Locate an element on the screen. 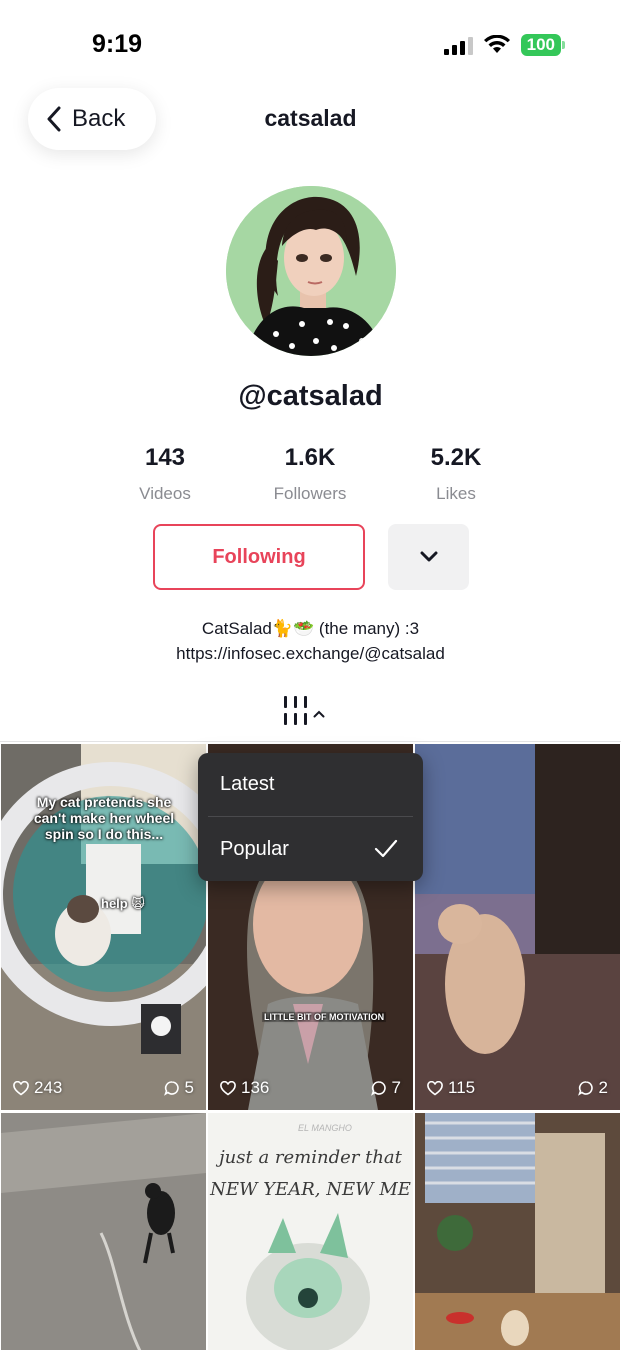 The height and width of the screenshot is (1350, 621). video-stats: 115 2 is located at coordinates (517, 1088).